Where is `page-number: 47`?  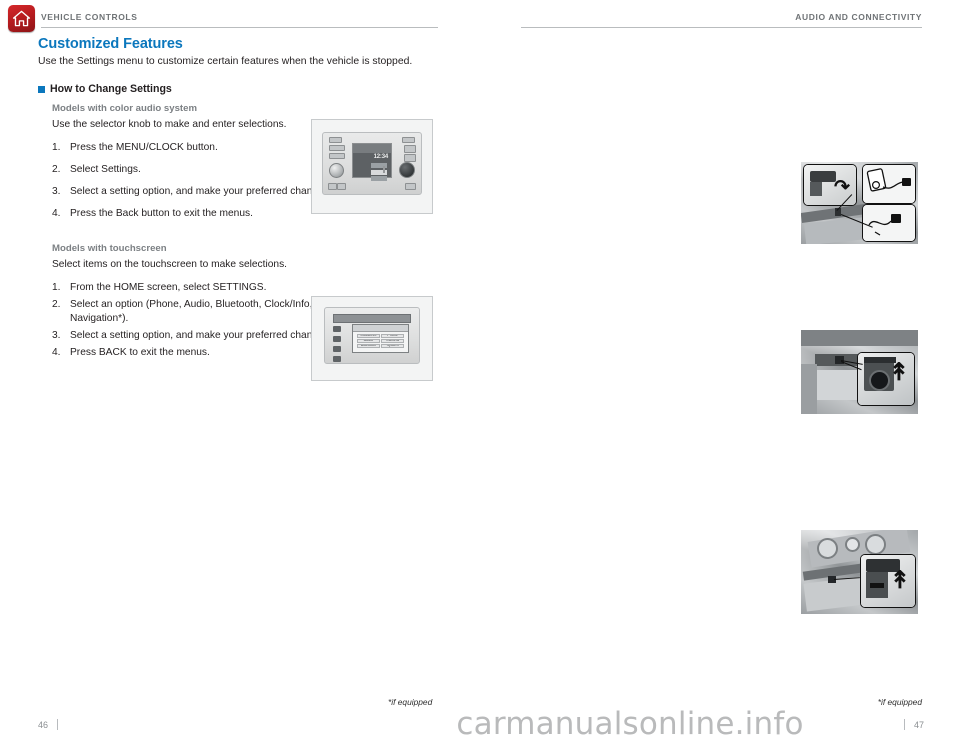 page-number: 47 is located at coordinates (918, 724).